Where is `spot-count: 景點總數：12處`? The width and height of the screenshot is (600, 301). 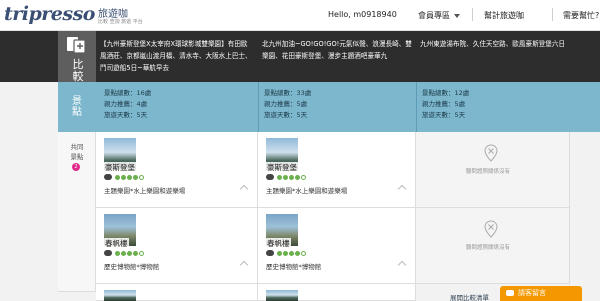 spot-count: 景點總數：12處 is located at coordinates (446, 93).